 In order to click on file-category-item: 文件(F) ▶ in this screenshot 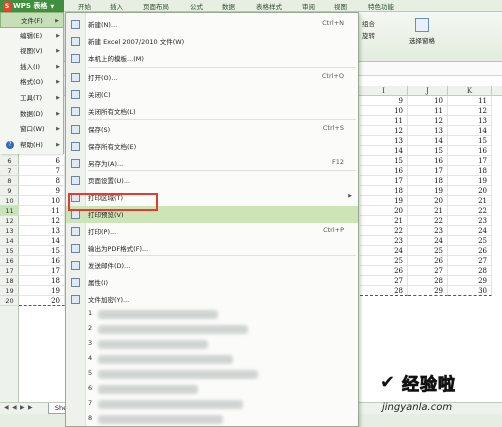, I will do `click(32, 20)`.